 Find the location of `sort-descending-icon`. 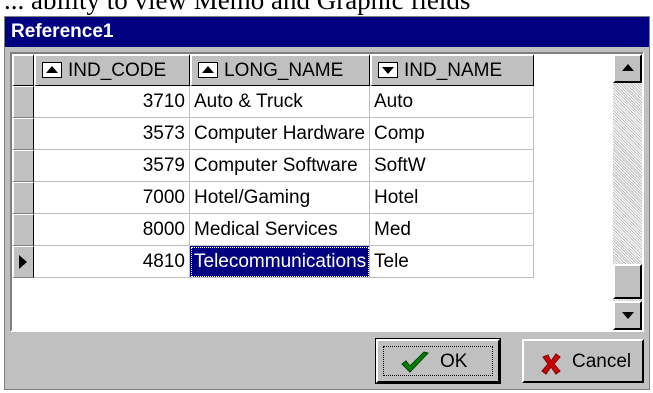

sort-descending-icon is located at coordinates (388, 70).